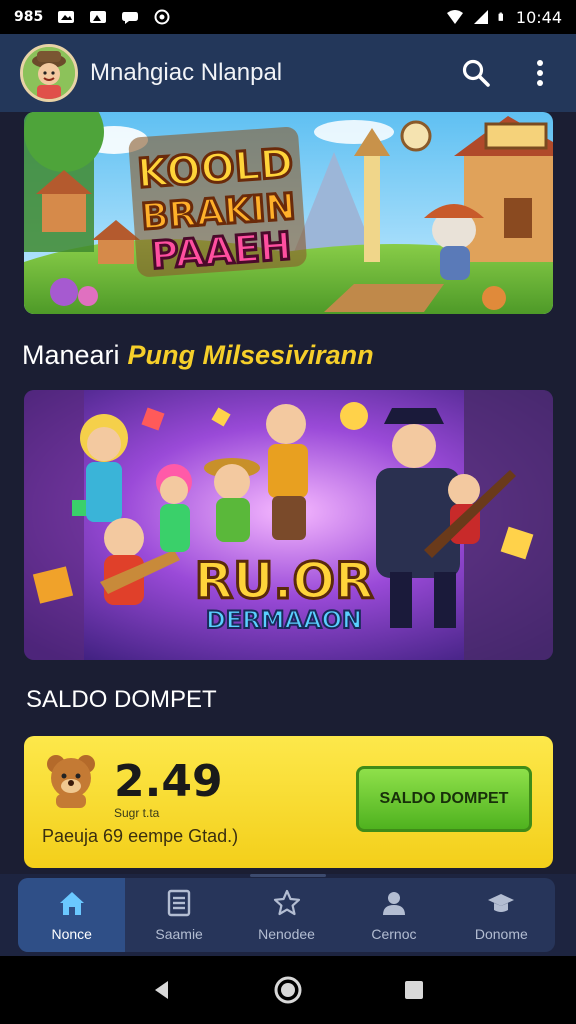  I want to click on wallet-description: Paeuja 69 eempe Gtad.), so click(140, 836).